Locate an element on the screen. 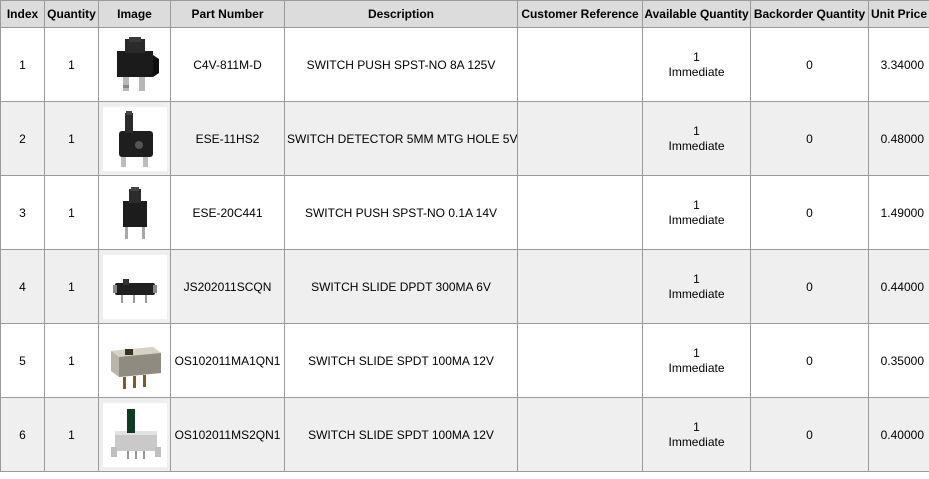 This screenshot has height=479, width=929. cell-part-number: OS102011MS2QN1 is located at coordinates (227, 434).